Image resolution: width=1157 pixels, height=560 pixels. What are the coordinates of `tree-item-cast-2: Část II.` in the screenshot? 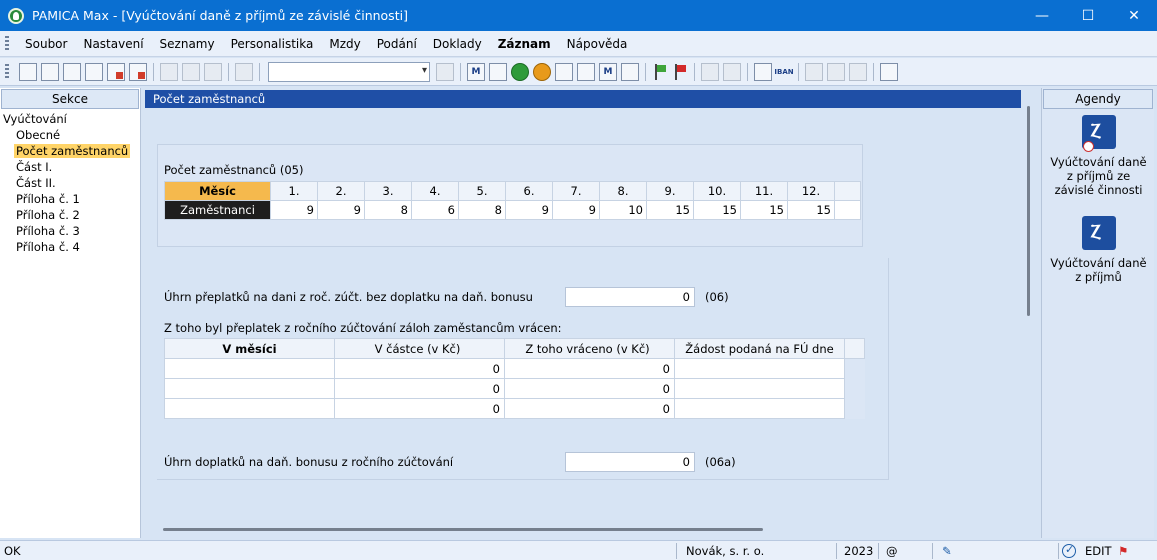 It's located at (70, 183).